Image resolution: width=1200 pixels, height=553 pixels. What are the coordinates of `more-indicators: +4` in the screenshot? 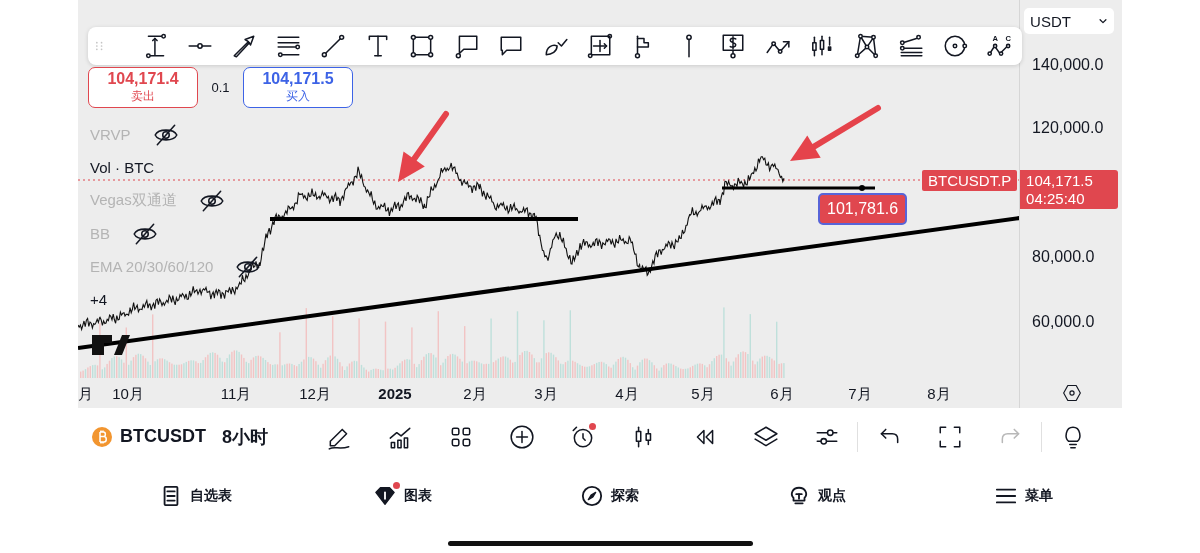 It's located at (176, 299).